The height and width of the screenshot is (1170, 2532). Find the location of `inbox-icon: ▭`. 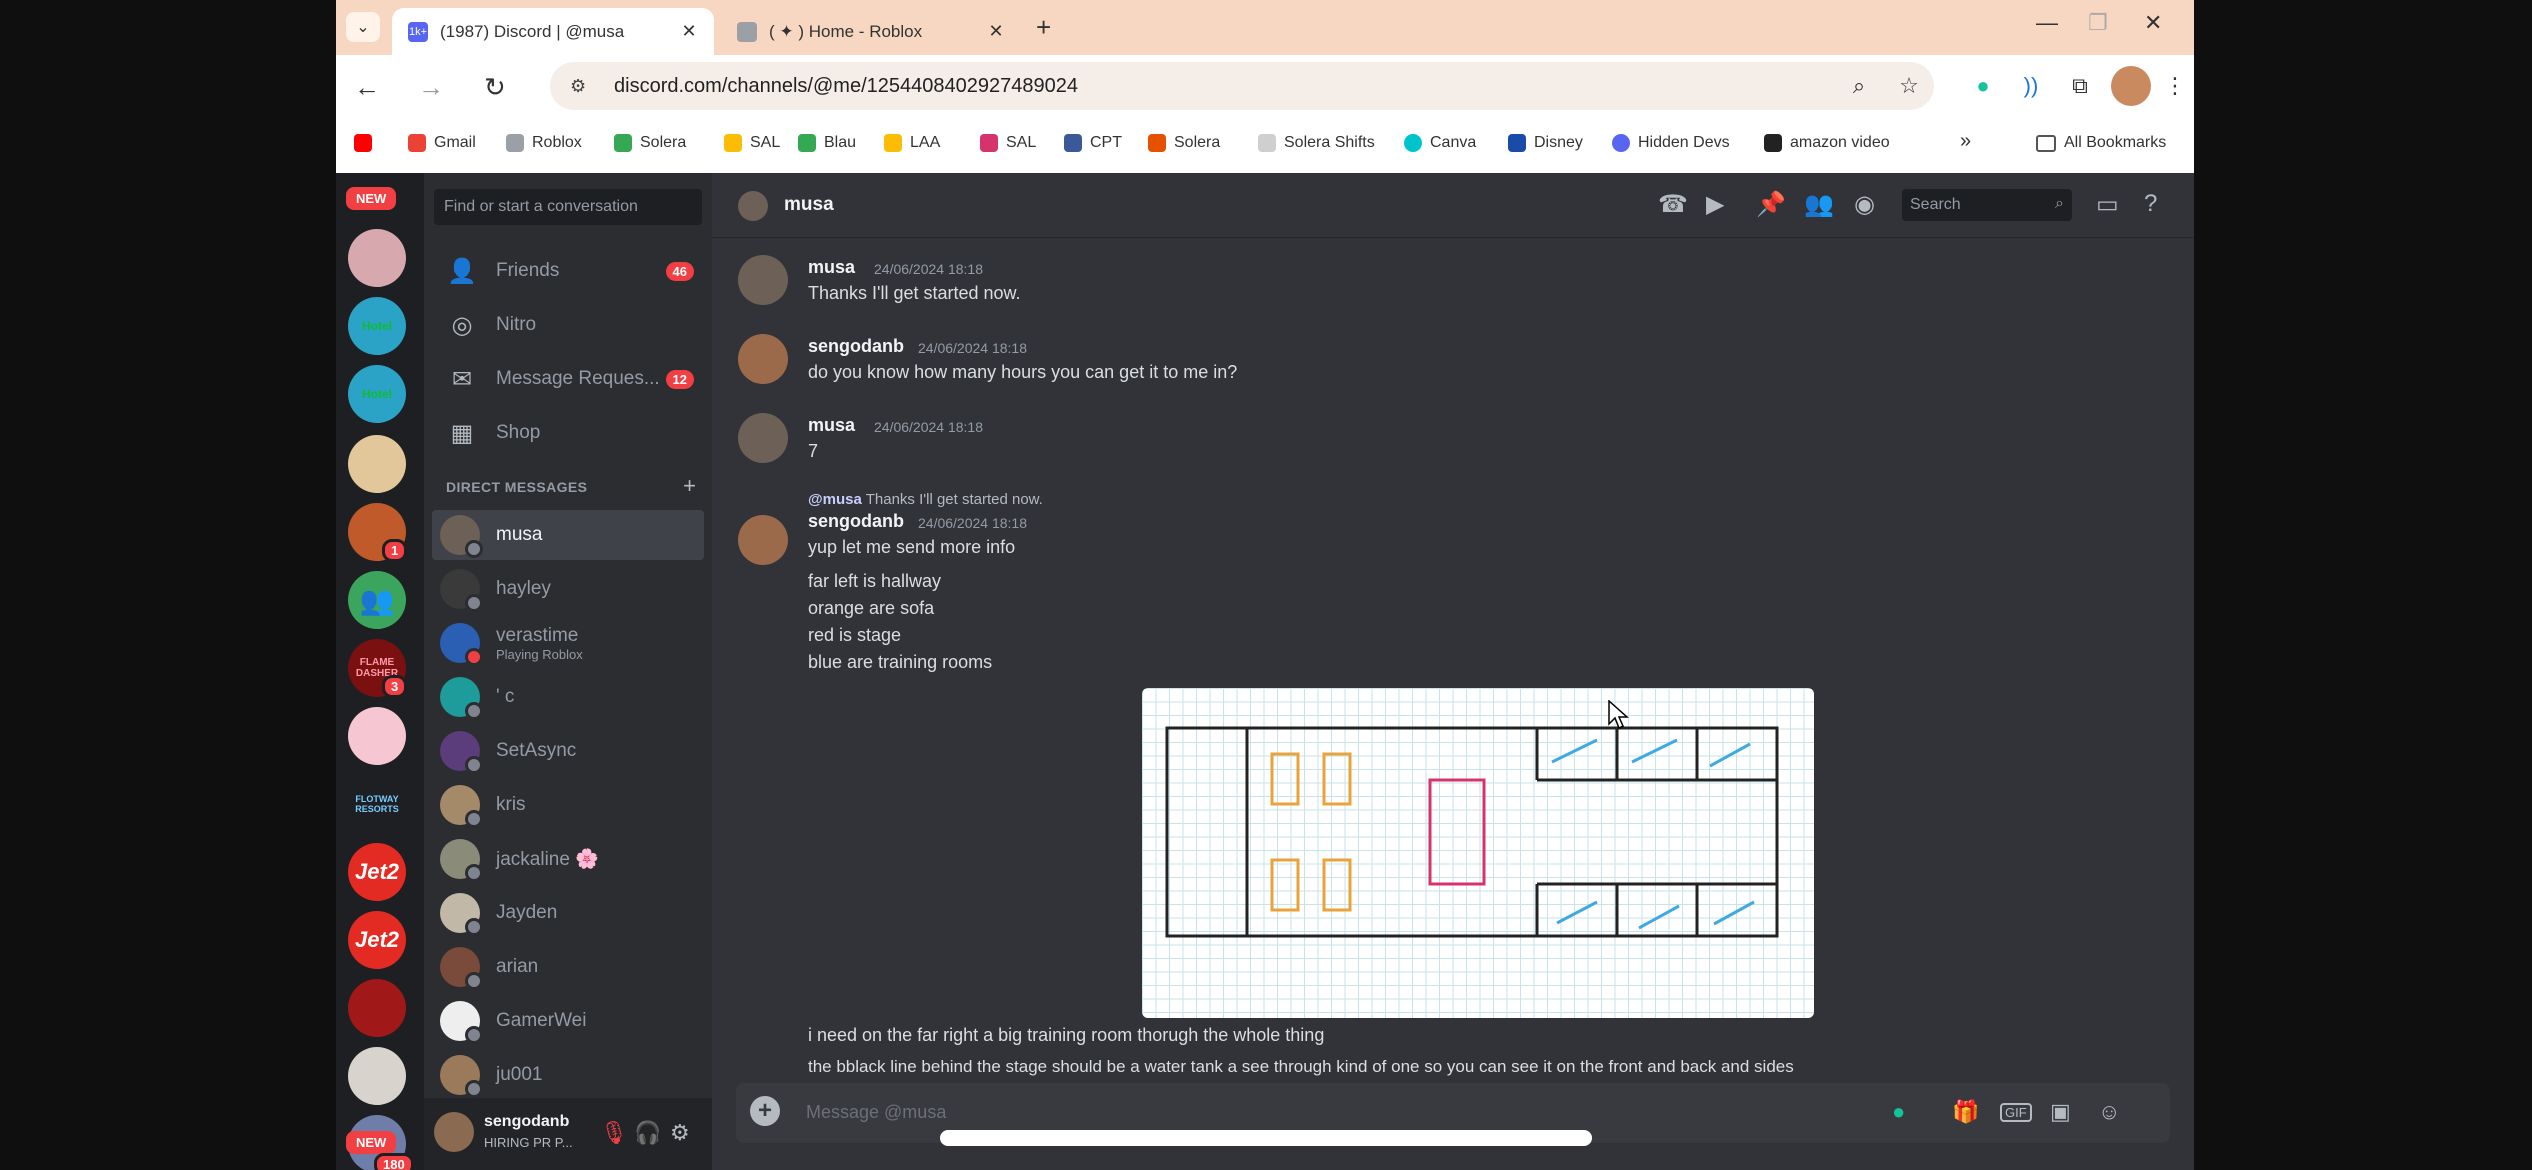

inbox-icon: ▭ is located at coordinates (2107, 204).